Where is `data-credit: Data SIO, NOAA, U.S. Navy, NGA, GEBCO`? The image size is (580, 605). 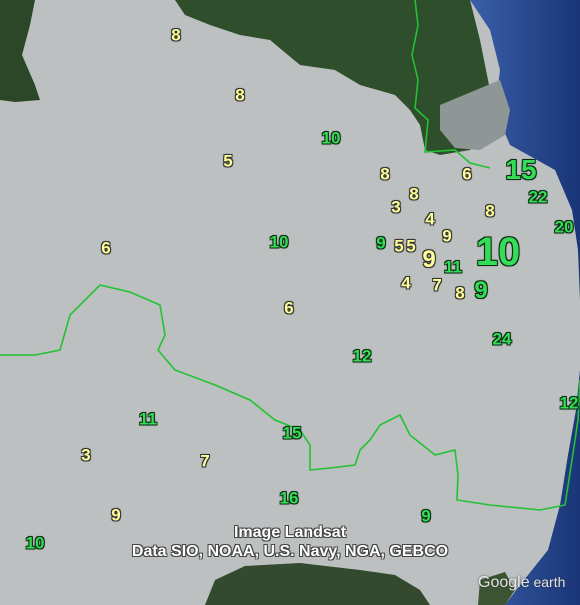
data-credit: Data SIO, NOAA, U.S. Navy, NGA, GEBCO is located at coordinates (290, 551).